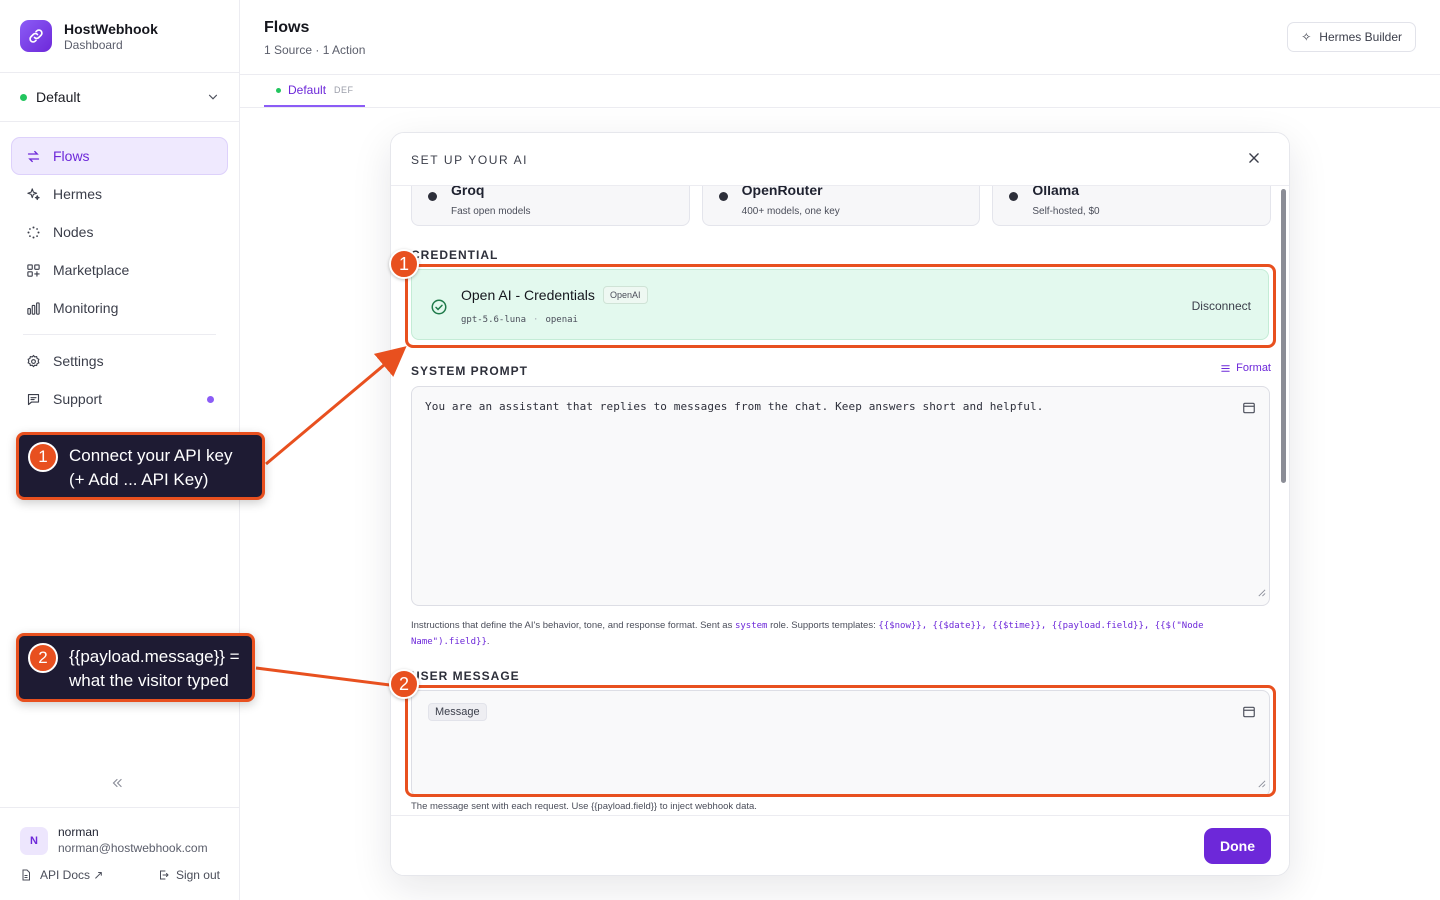  I want to click on provider-name: Ollama, so click(1056, 192).